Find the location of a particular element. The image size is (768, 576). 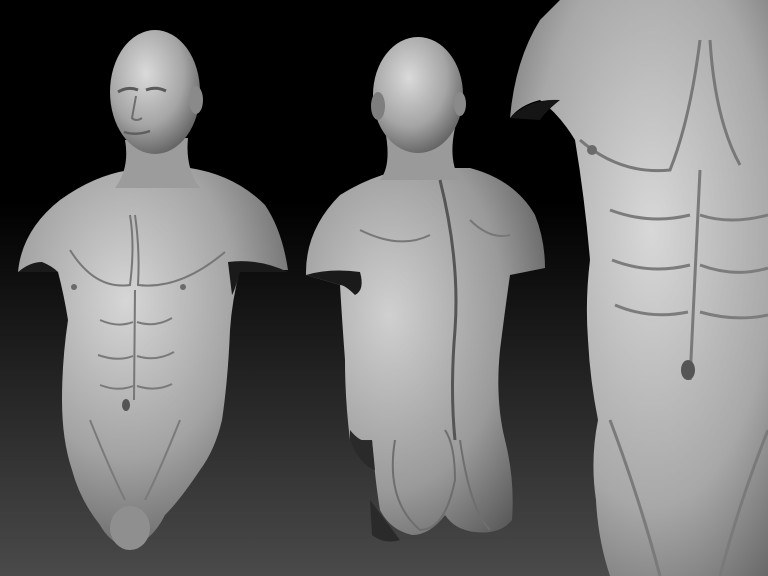

front-ear is located at coordinates (196, 100).